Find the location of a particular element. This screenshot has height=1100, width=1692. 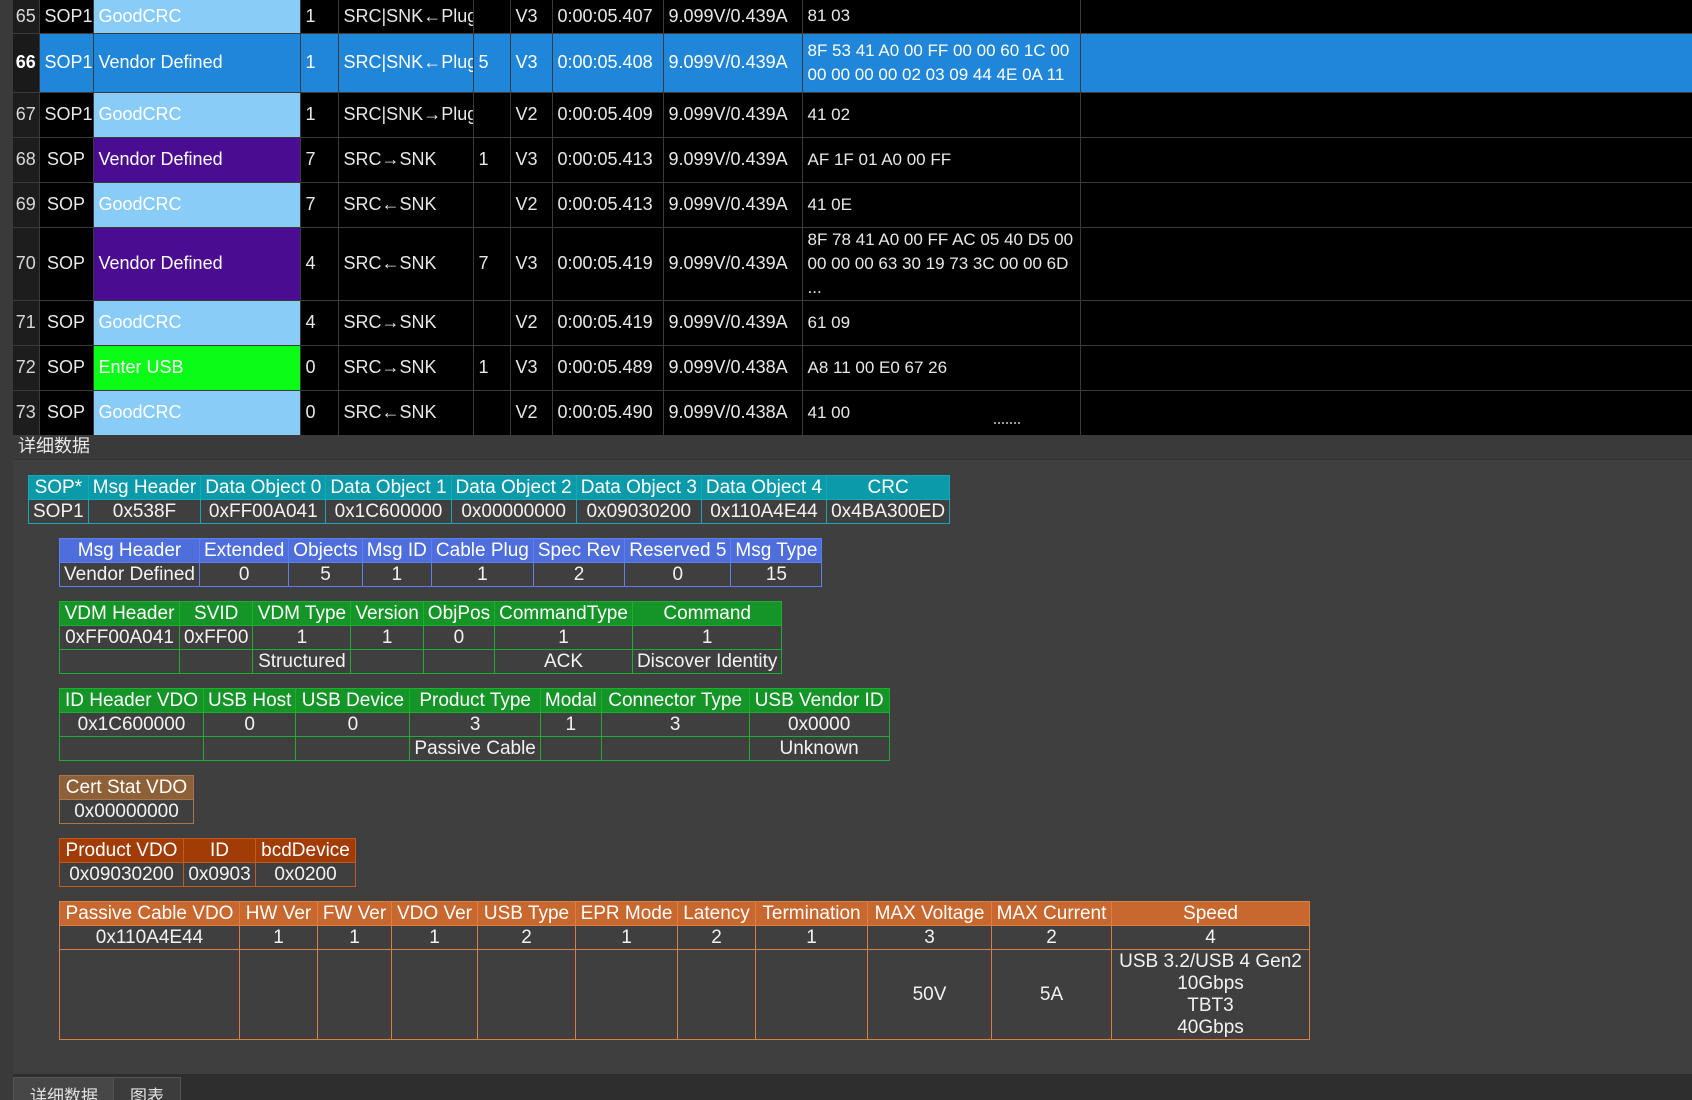

msg-header-value-cell: Vendor Defined is located at coordinates (129, 574).